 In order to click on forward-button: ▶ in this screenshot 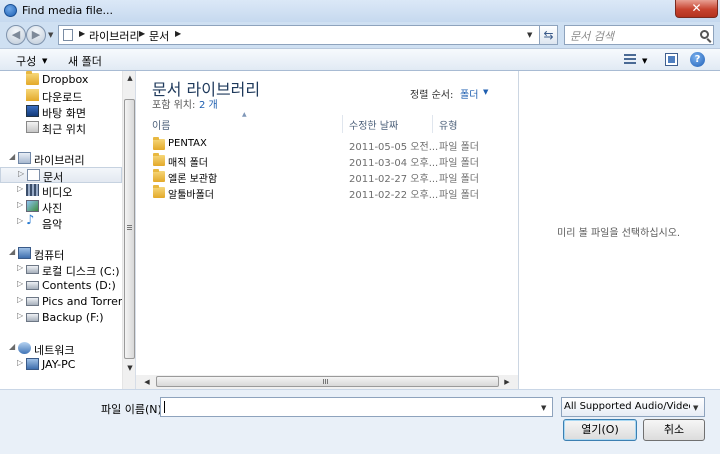, I will do `click(36, 35)`.